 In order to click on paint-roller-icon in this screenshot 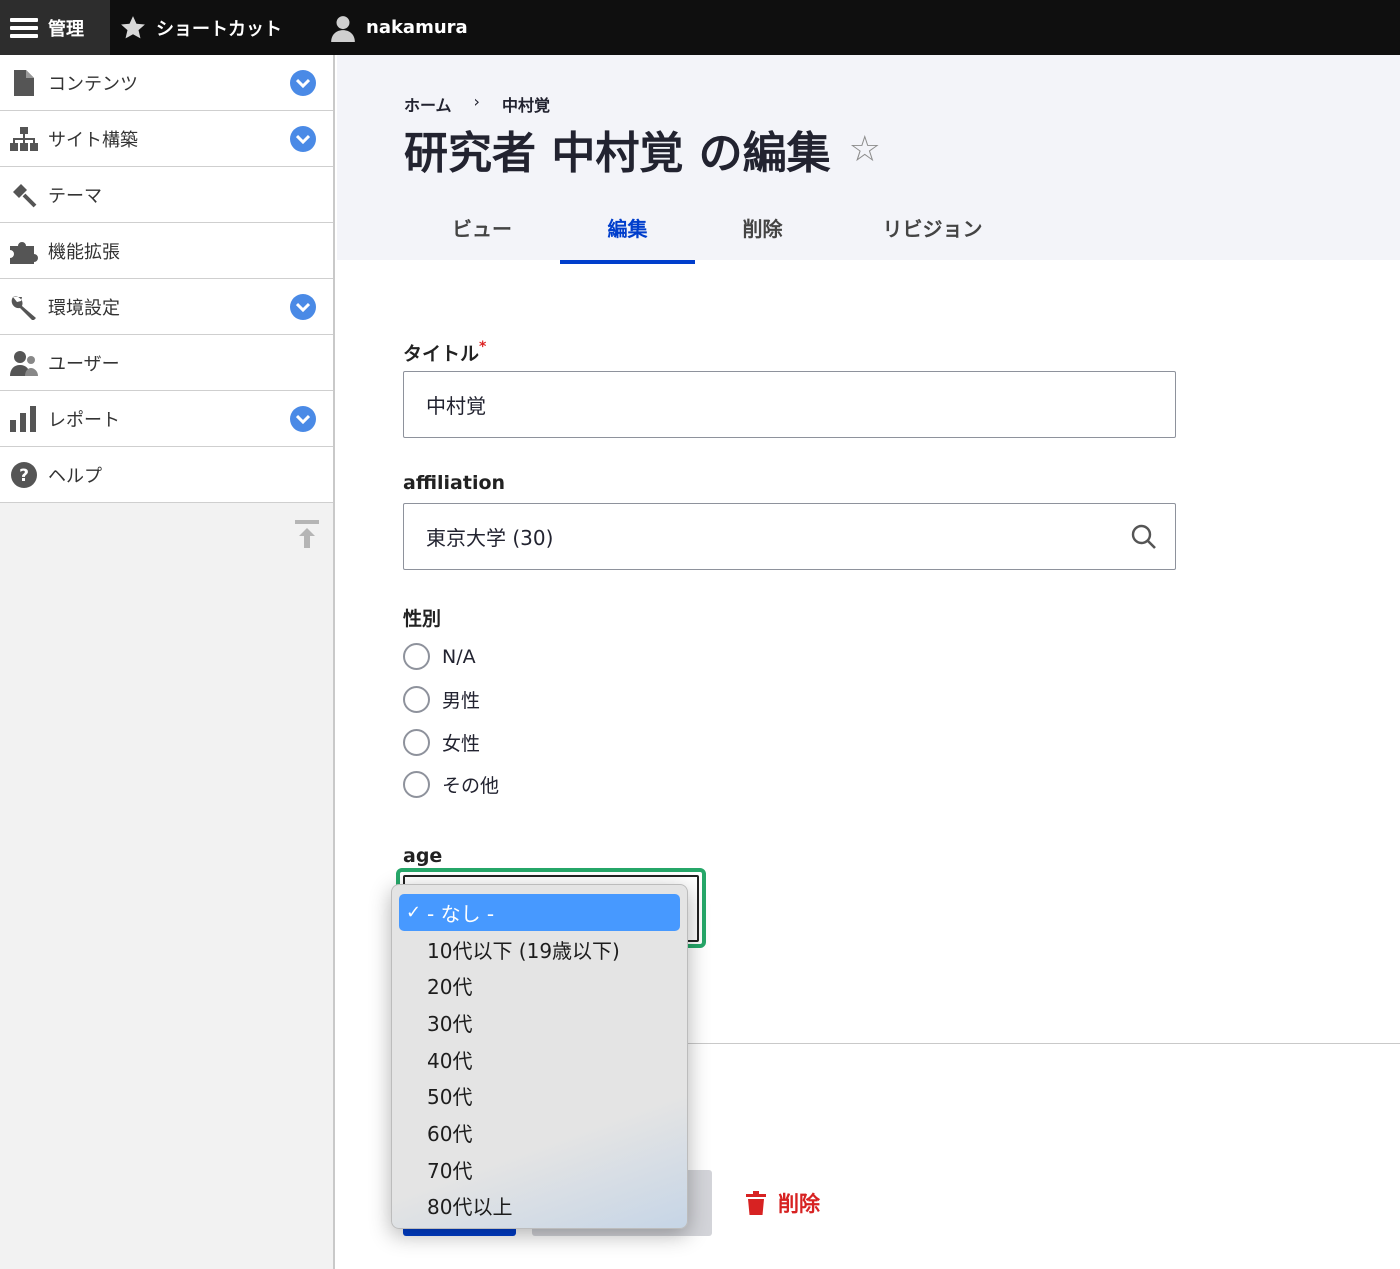, I will do `click(24, 195)`.